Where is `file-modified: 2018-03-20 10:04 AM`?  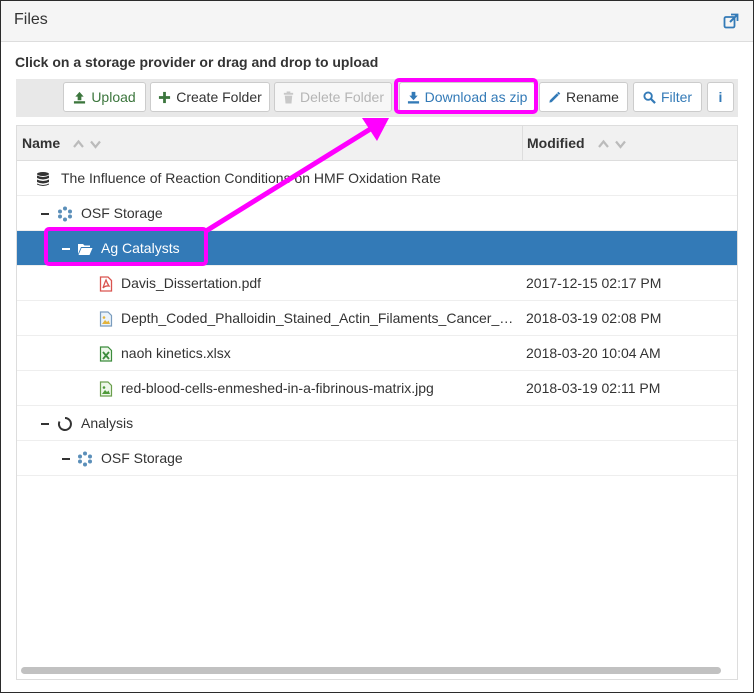
file-modified: 2018-03-20 10:04 AM is located at coordinates (593, 353).